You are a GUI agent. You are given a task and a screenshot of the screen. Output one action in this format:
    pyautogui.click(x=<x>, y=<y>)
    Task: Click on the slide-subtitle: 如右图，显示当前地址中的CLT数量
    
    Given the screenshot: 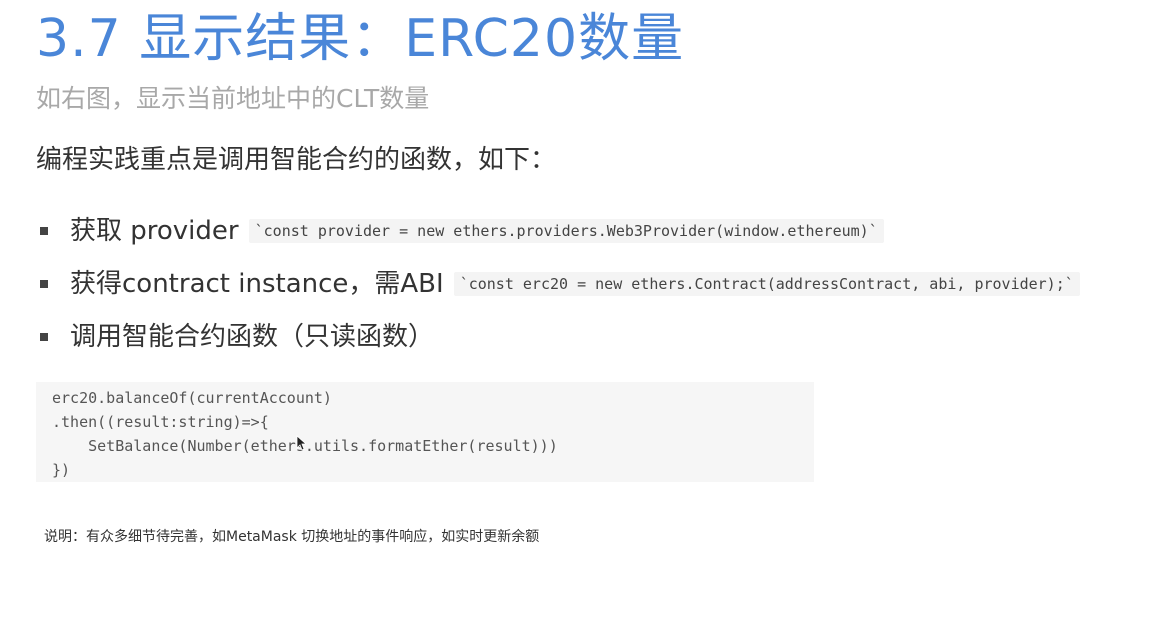 What is the action you would take?
    pyautogui.click(x=233, y=98)
    